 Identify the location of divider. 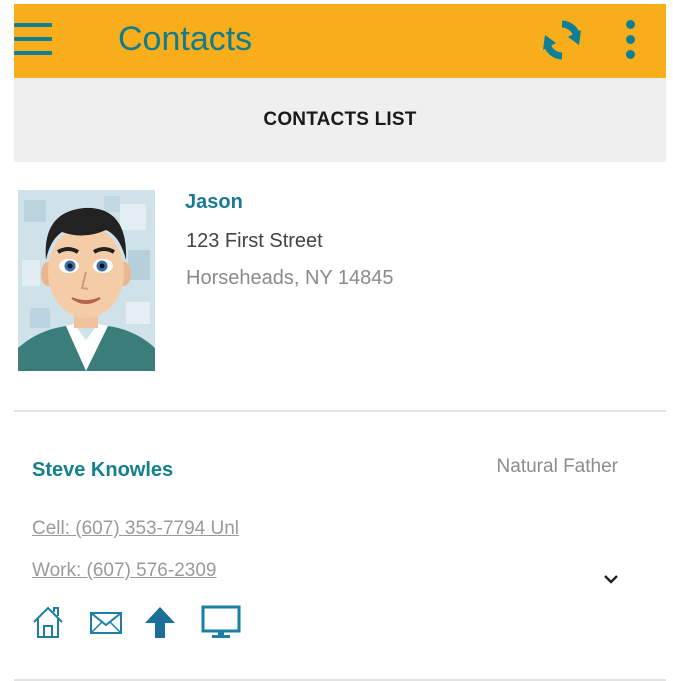
(340, 411).